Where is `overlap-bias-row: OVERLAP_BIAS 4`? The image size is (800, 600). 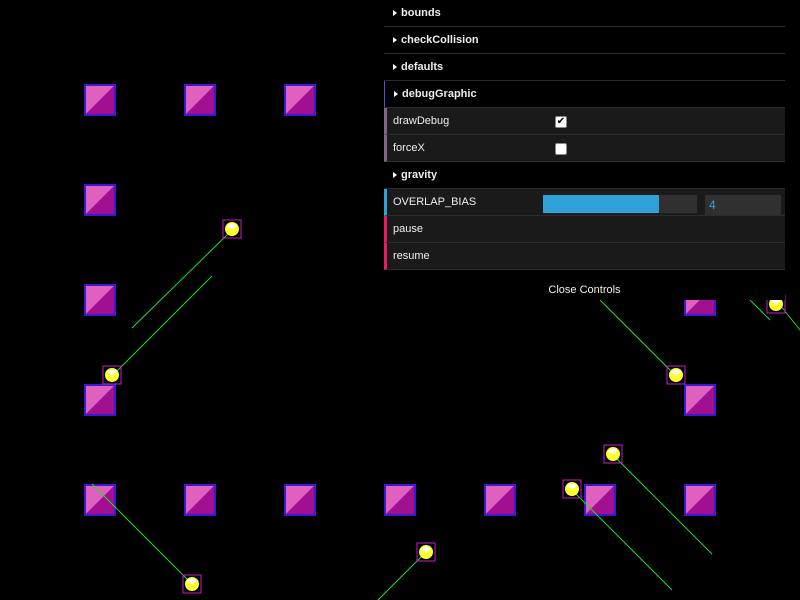 overlap-bias-row: OVERLAP_BIAS 4 is located at coordinates (584, 202).